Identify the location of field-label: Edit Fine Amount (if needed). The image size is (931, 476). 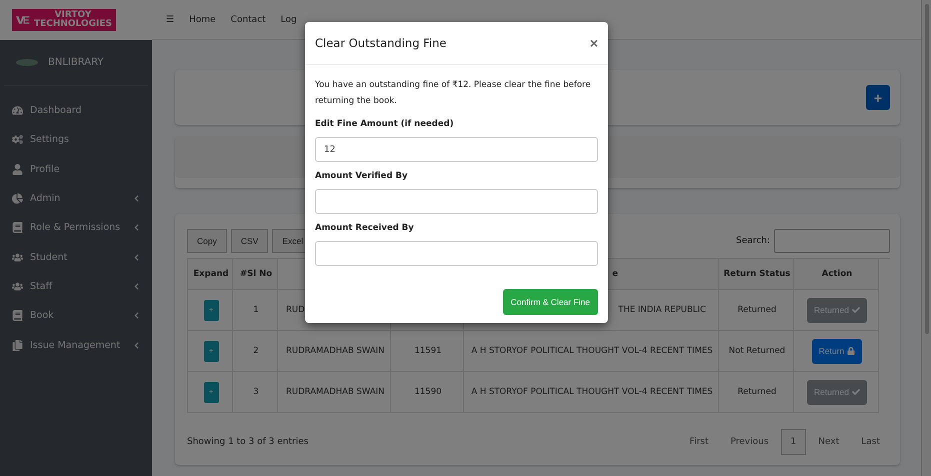
(385, 124).